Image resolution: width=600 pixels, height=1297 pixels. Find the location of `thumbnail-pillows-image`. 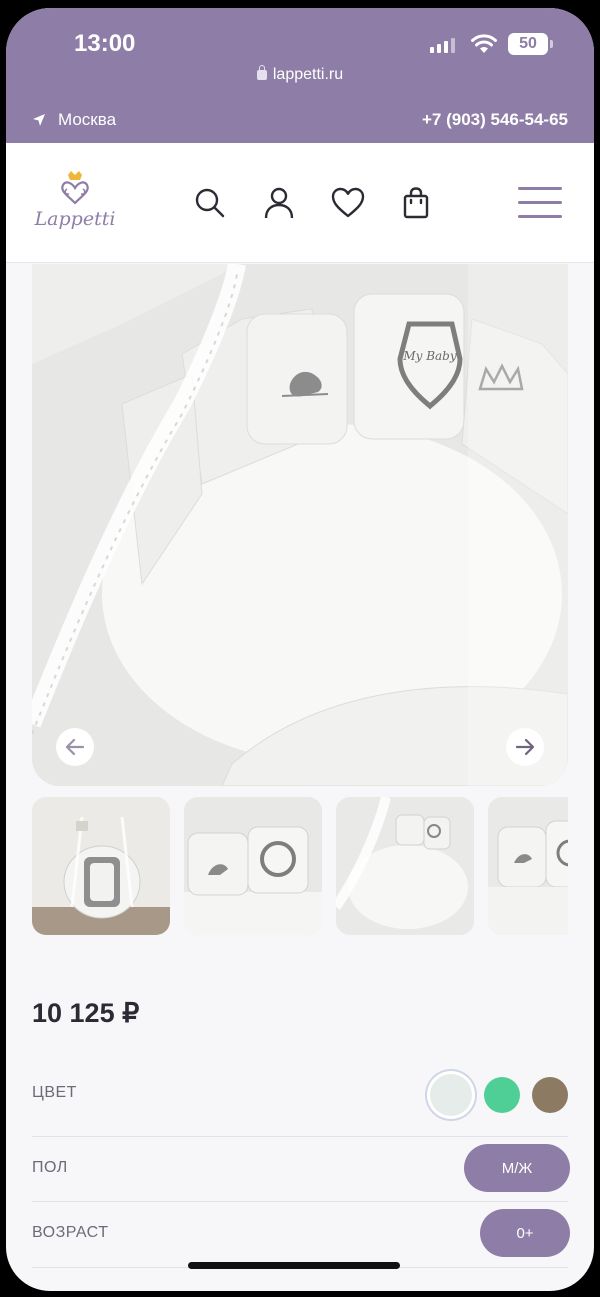

thumbnail-pillows-image is located at coordinates (253, 866).